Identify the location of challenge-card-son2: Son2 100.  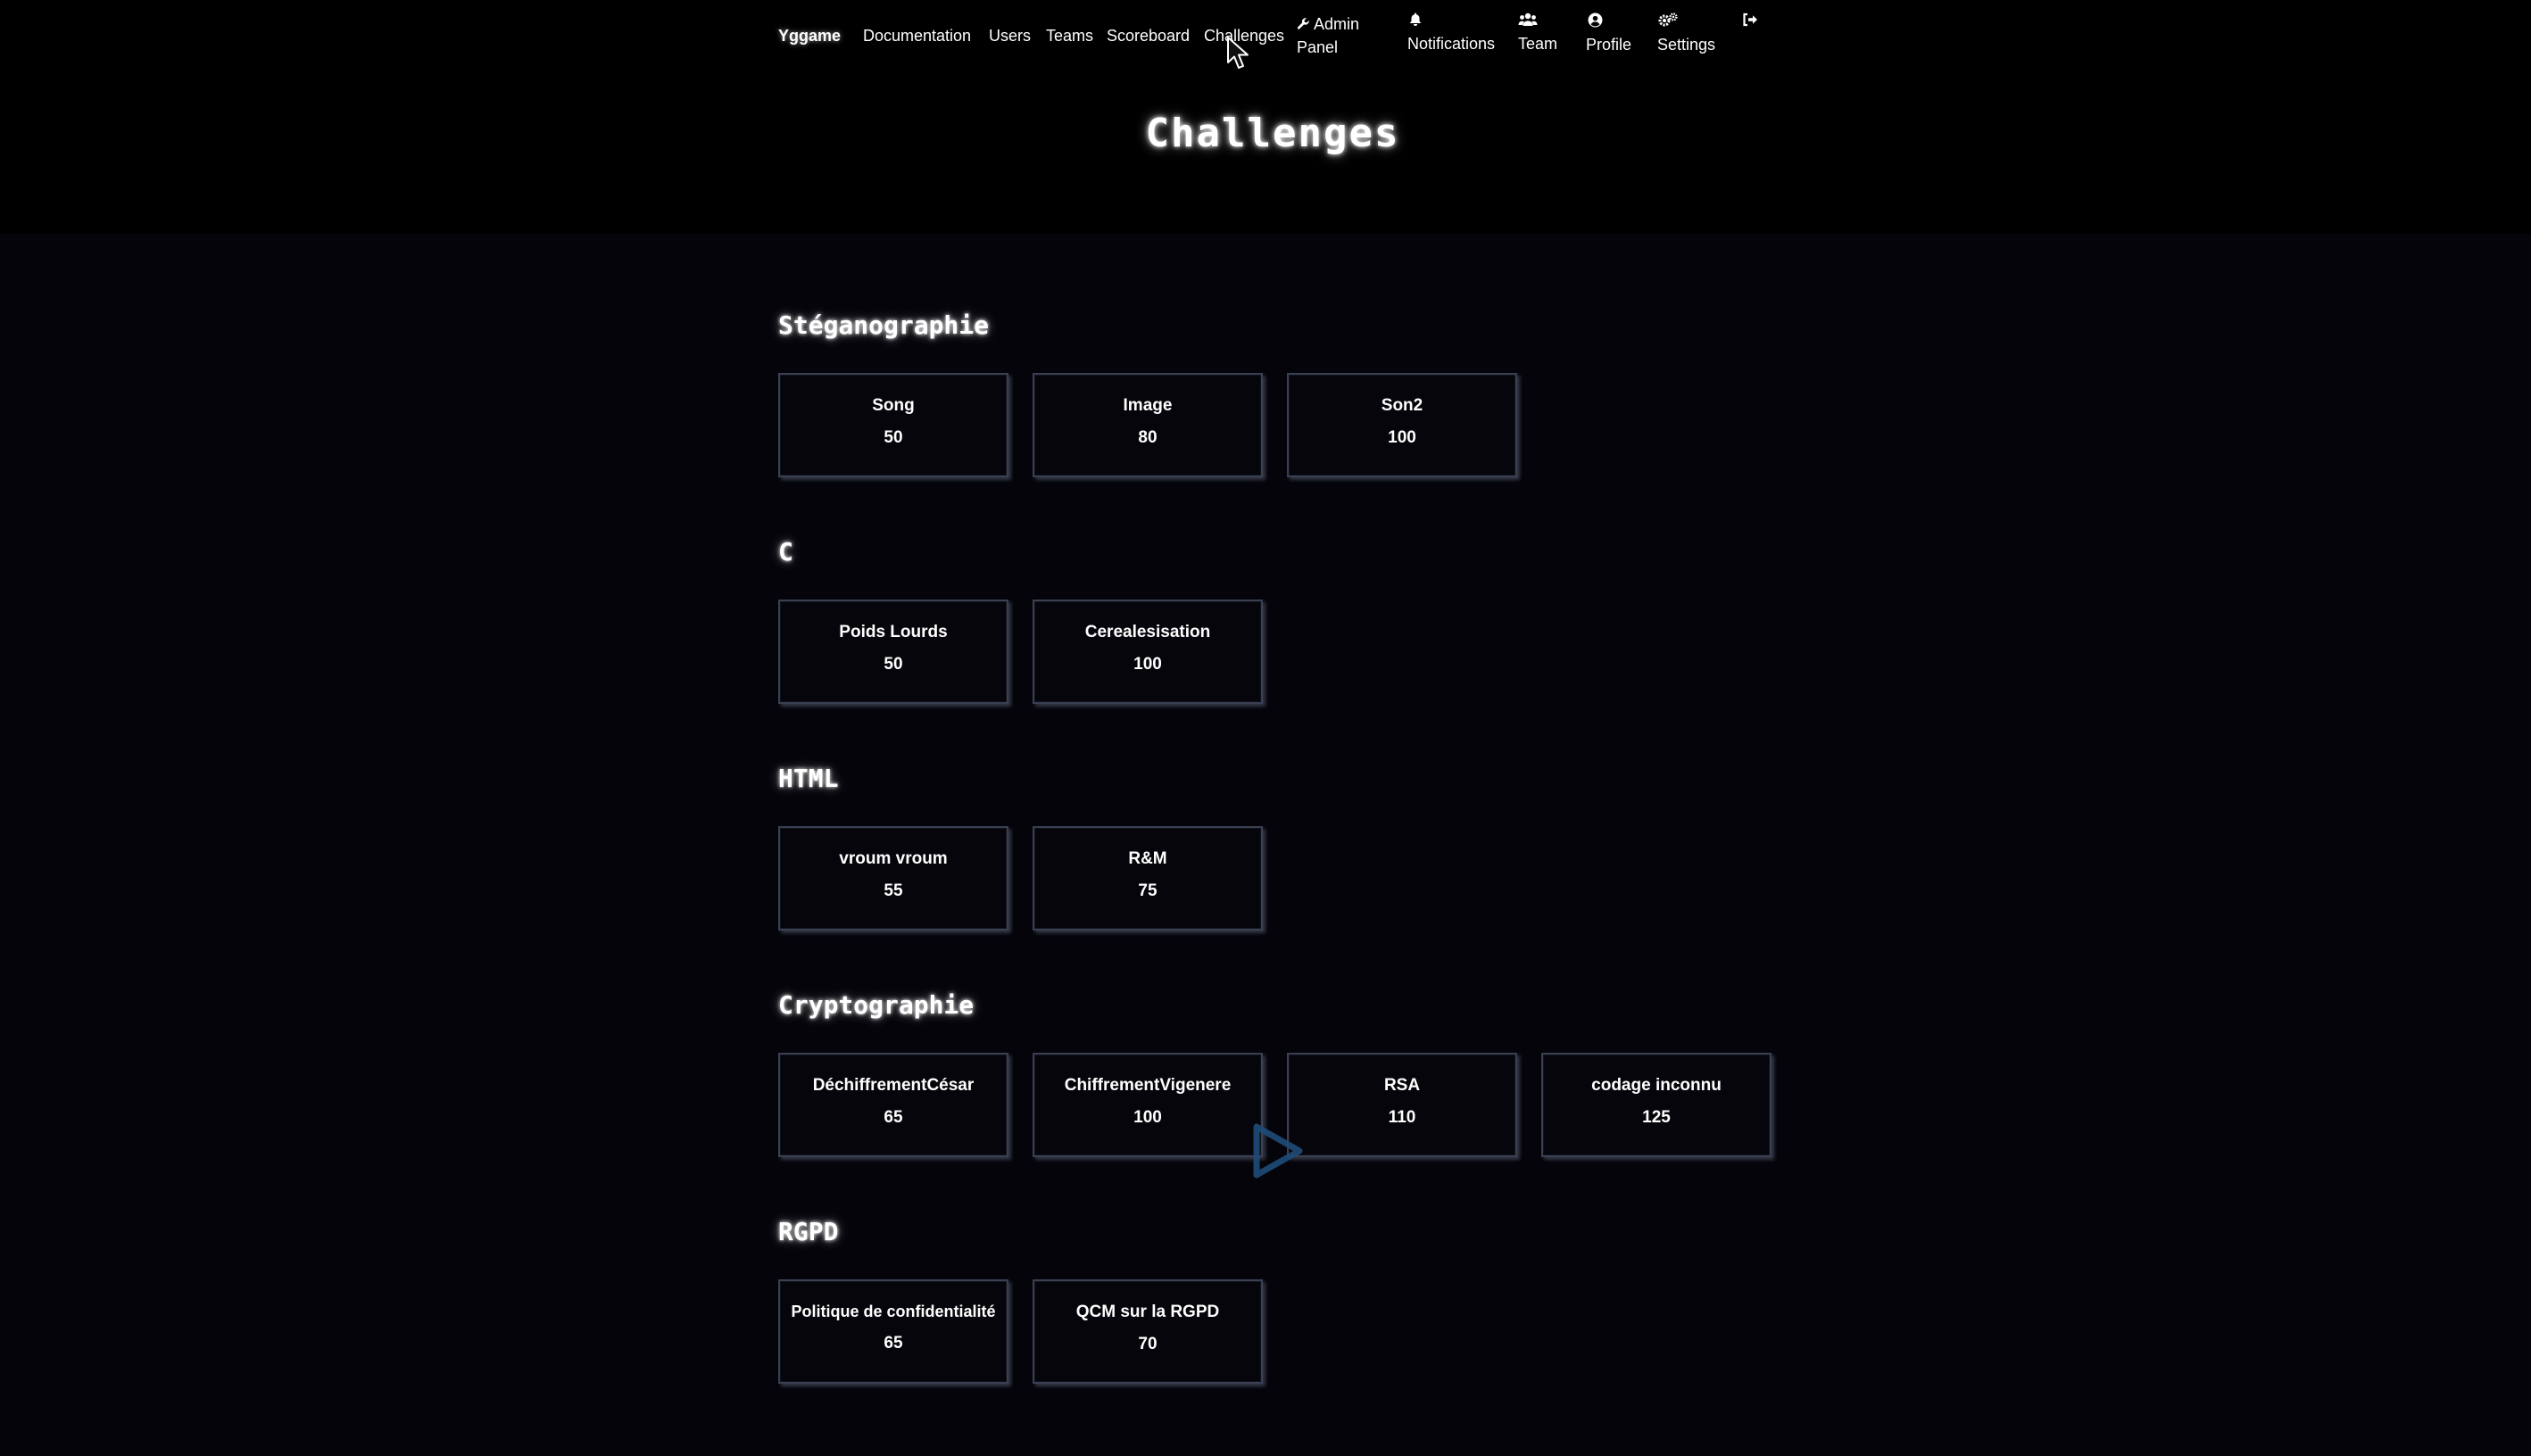
(1402, 425).